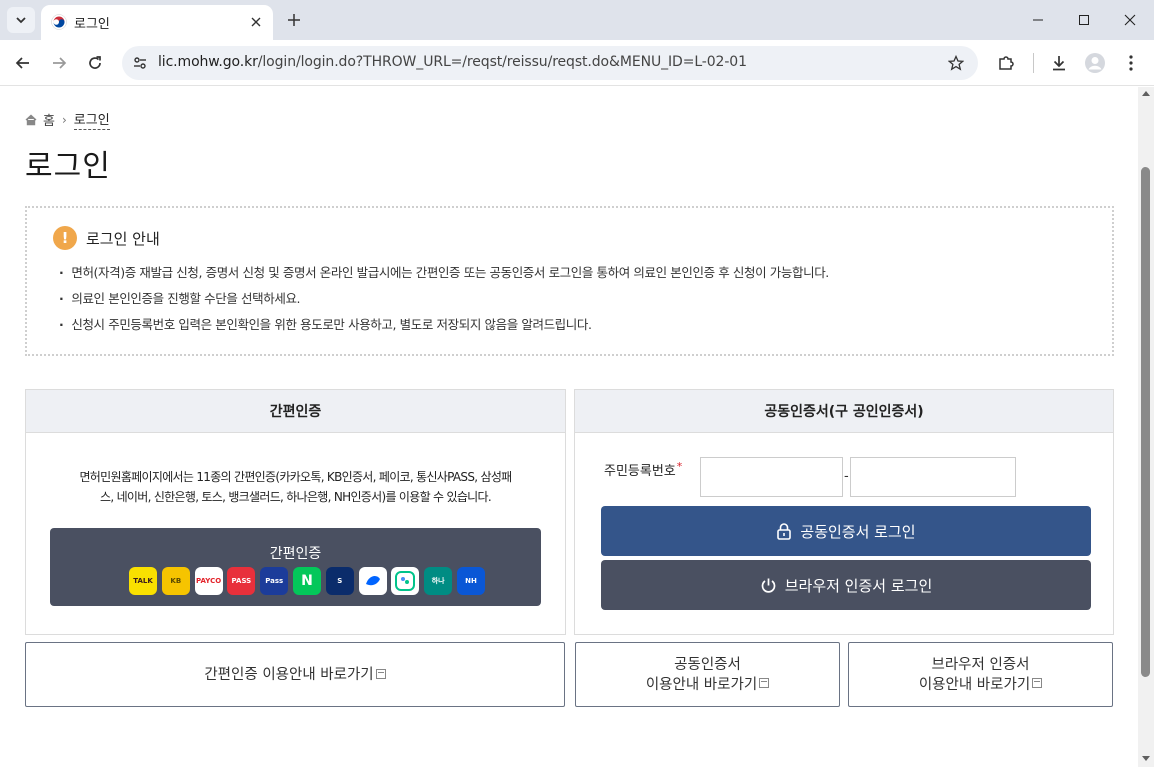 The image size is (1154, 767). Describe the element at coordinates (470, 581) in the screenshot. I see `nh-logo-icon: NH` at that location.